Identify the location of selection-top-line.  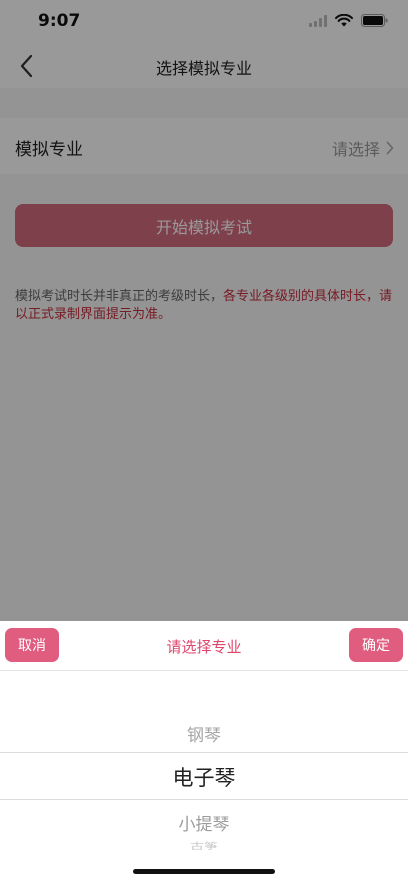
(204, 752).